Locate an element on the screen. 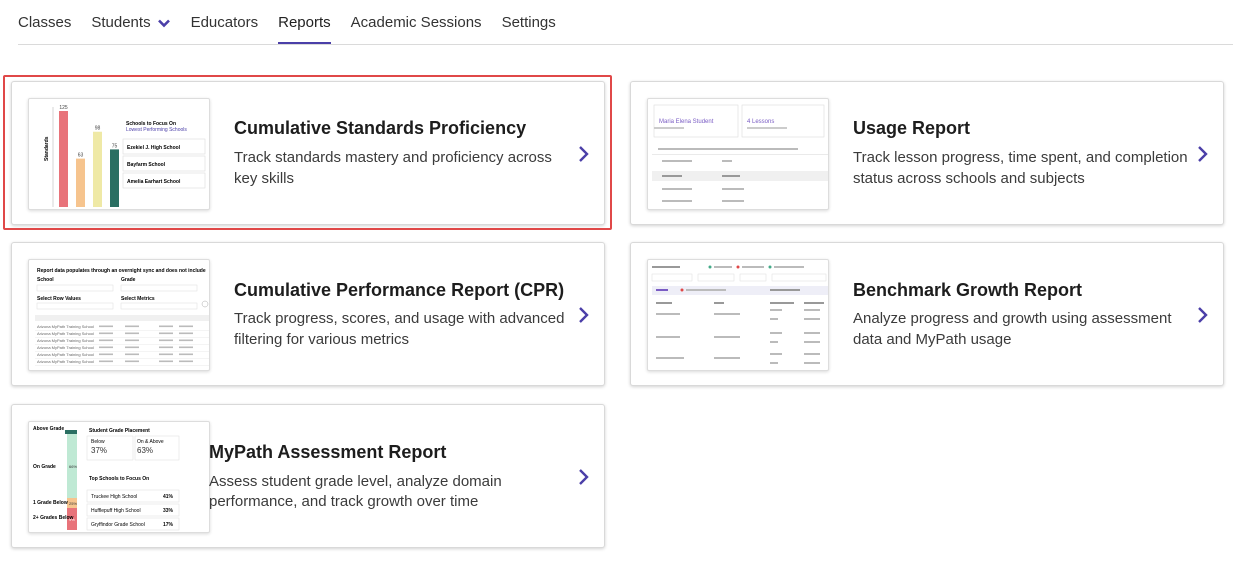  mypath-thumb-label: 1 Grade Below is located at coordinates (50, 503).